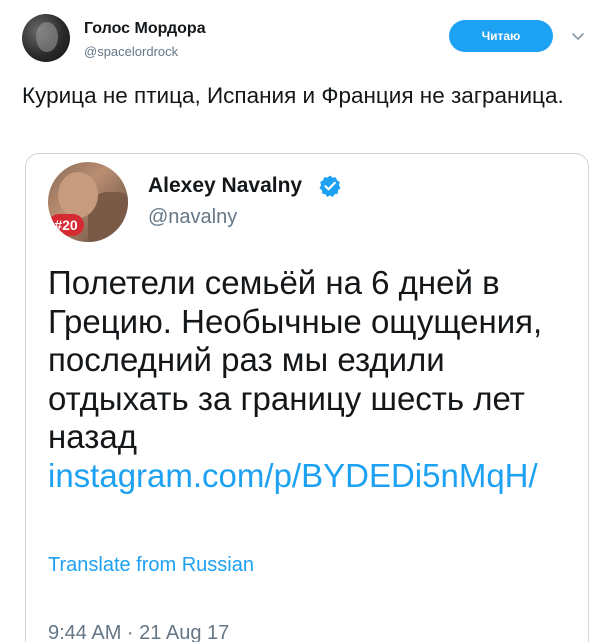 The height and width of the screenshot is (642, 612). What do you see at coordinates (192, 217) in the screenshot?
I see `quoted-author-handle: @navalny` at bounding box center [192, 217].